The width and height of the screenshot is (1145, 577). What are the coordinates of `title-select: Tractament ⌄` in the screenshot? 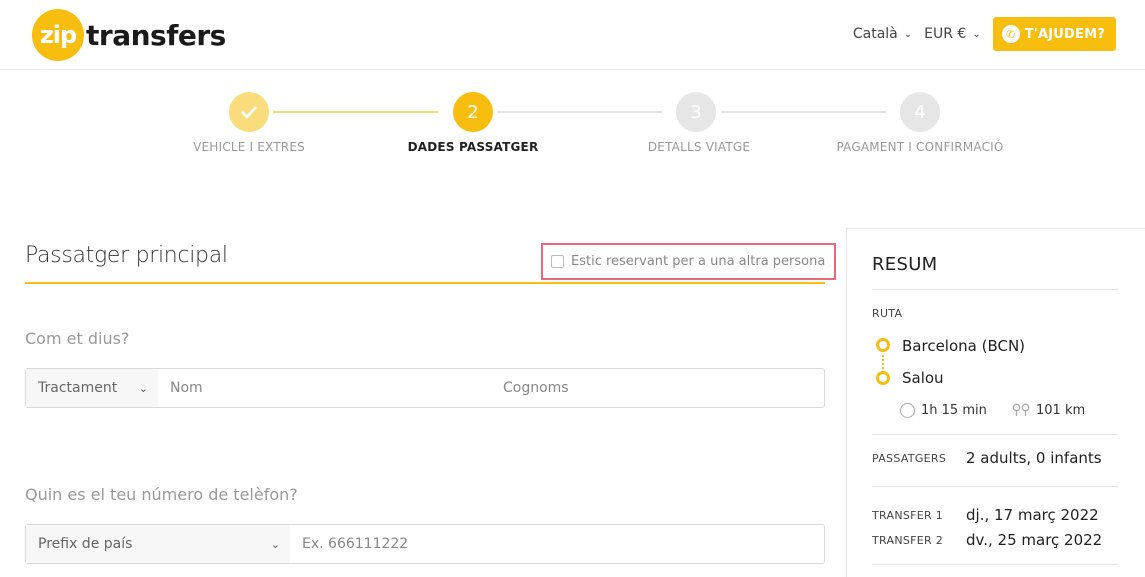 It's located at (92, 388).